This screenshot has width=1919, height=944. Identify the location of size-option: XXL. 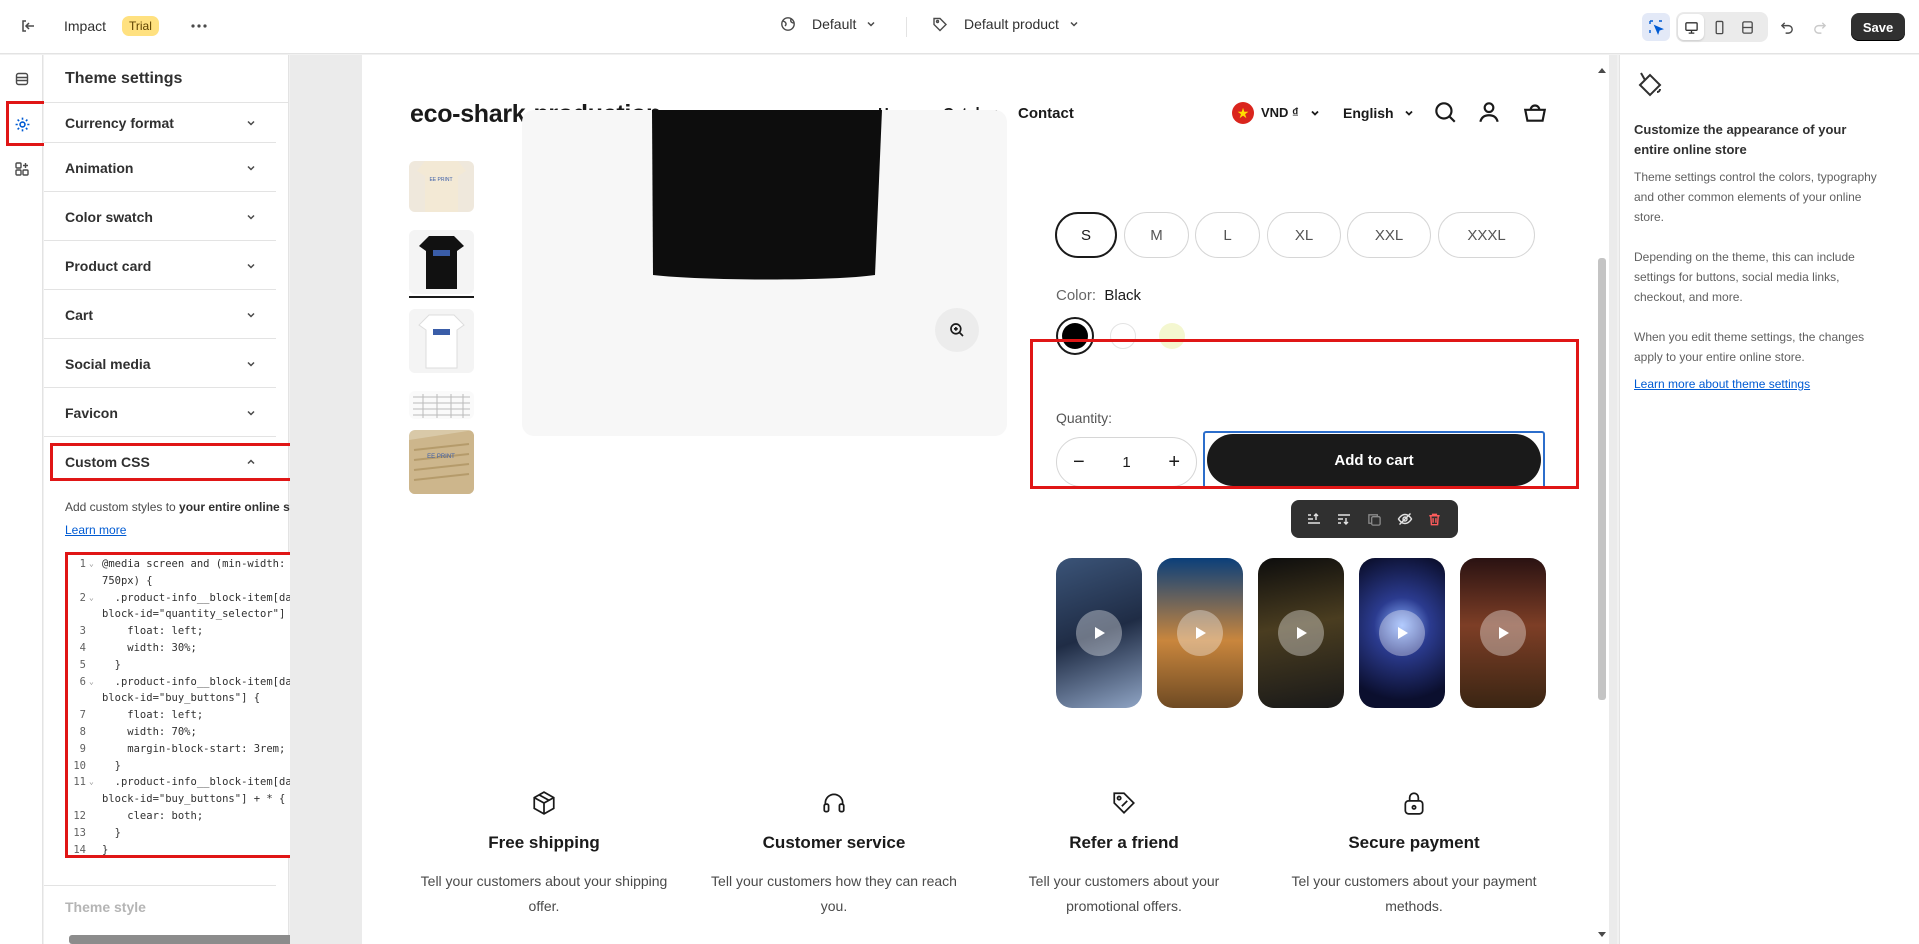
(1389, 235).